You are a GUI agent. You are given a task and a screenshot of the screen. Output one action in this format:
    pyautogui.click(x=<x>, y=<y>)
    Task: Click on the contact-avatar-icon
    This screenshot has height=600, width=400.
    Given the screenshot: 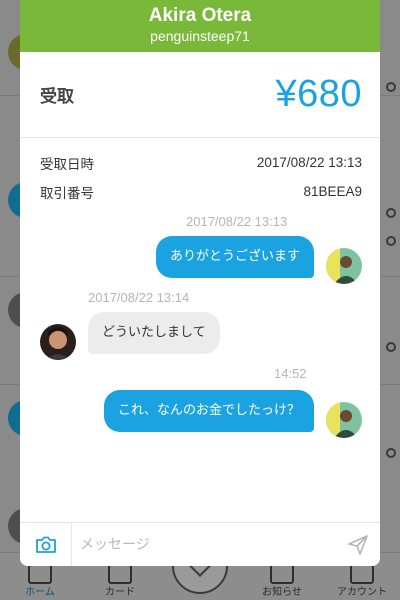 What is the action you would take?
    pyautogui.click(x=58, y=342)
    